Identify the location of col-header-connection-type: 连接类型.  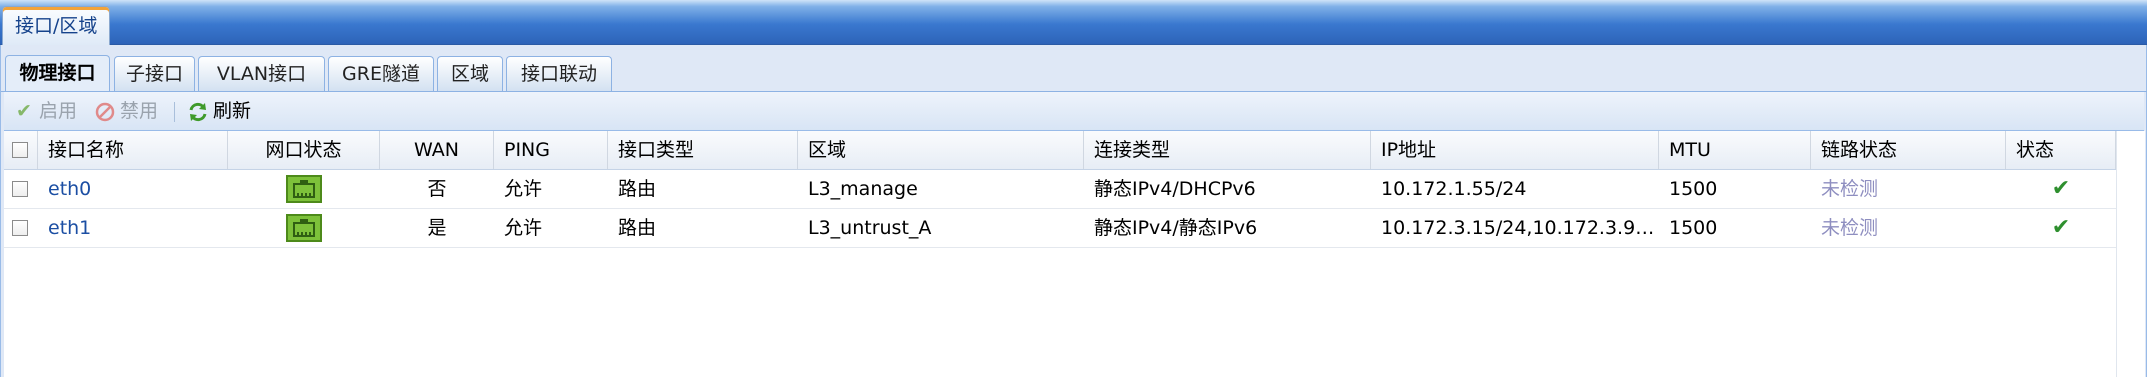
(1227, 150).